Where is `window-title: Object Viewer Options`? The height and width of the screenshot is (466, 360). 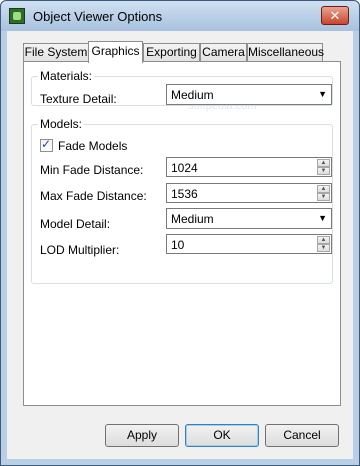 window-title: Object Viewer Options is located at coordinates (98, 16).